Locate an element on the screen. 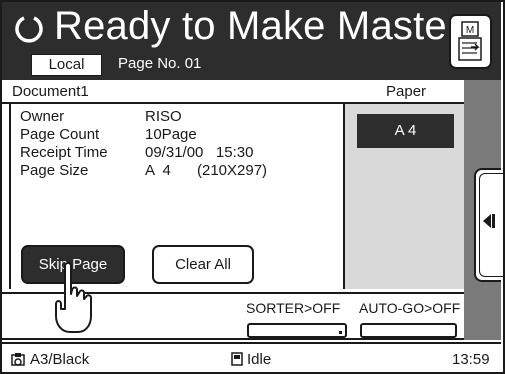 This screenshot has height=374, width=505. hand-pointer-icon is located at coordinates (74, 297).